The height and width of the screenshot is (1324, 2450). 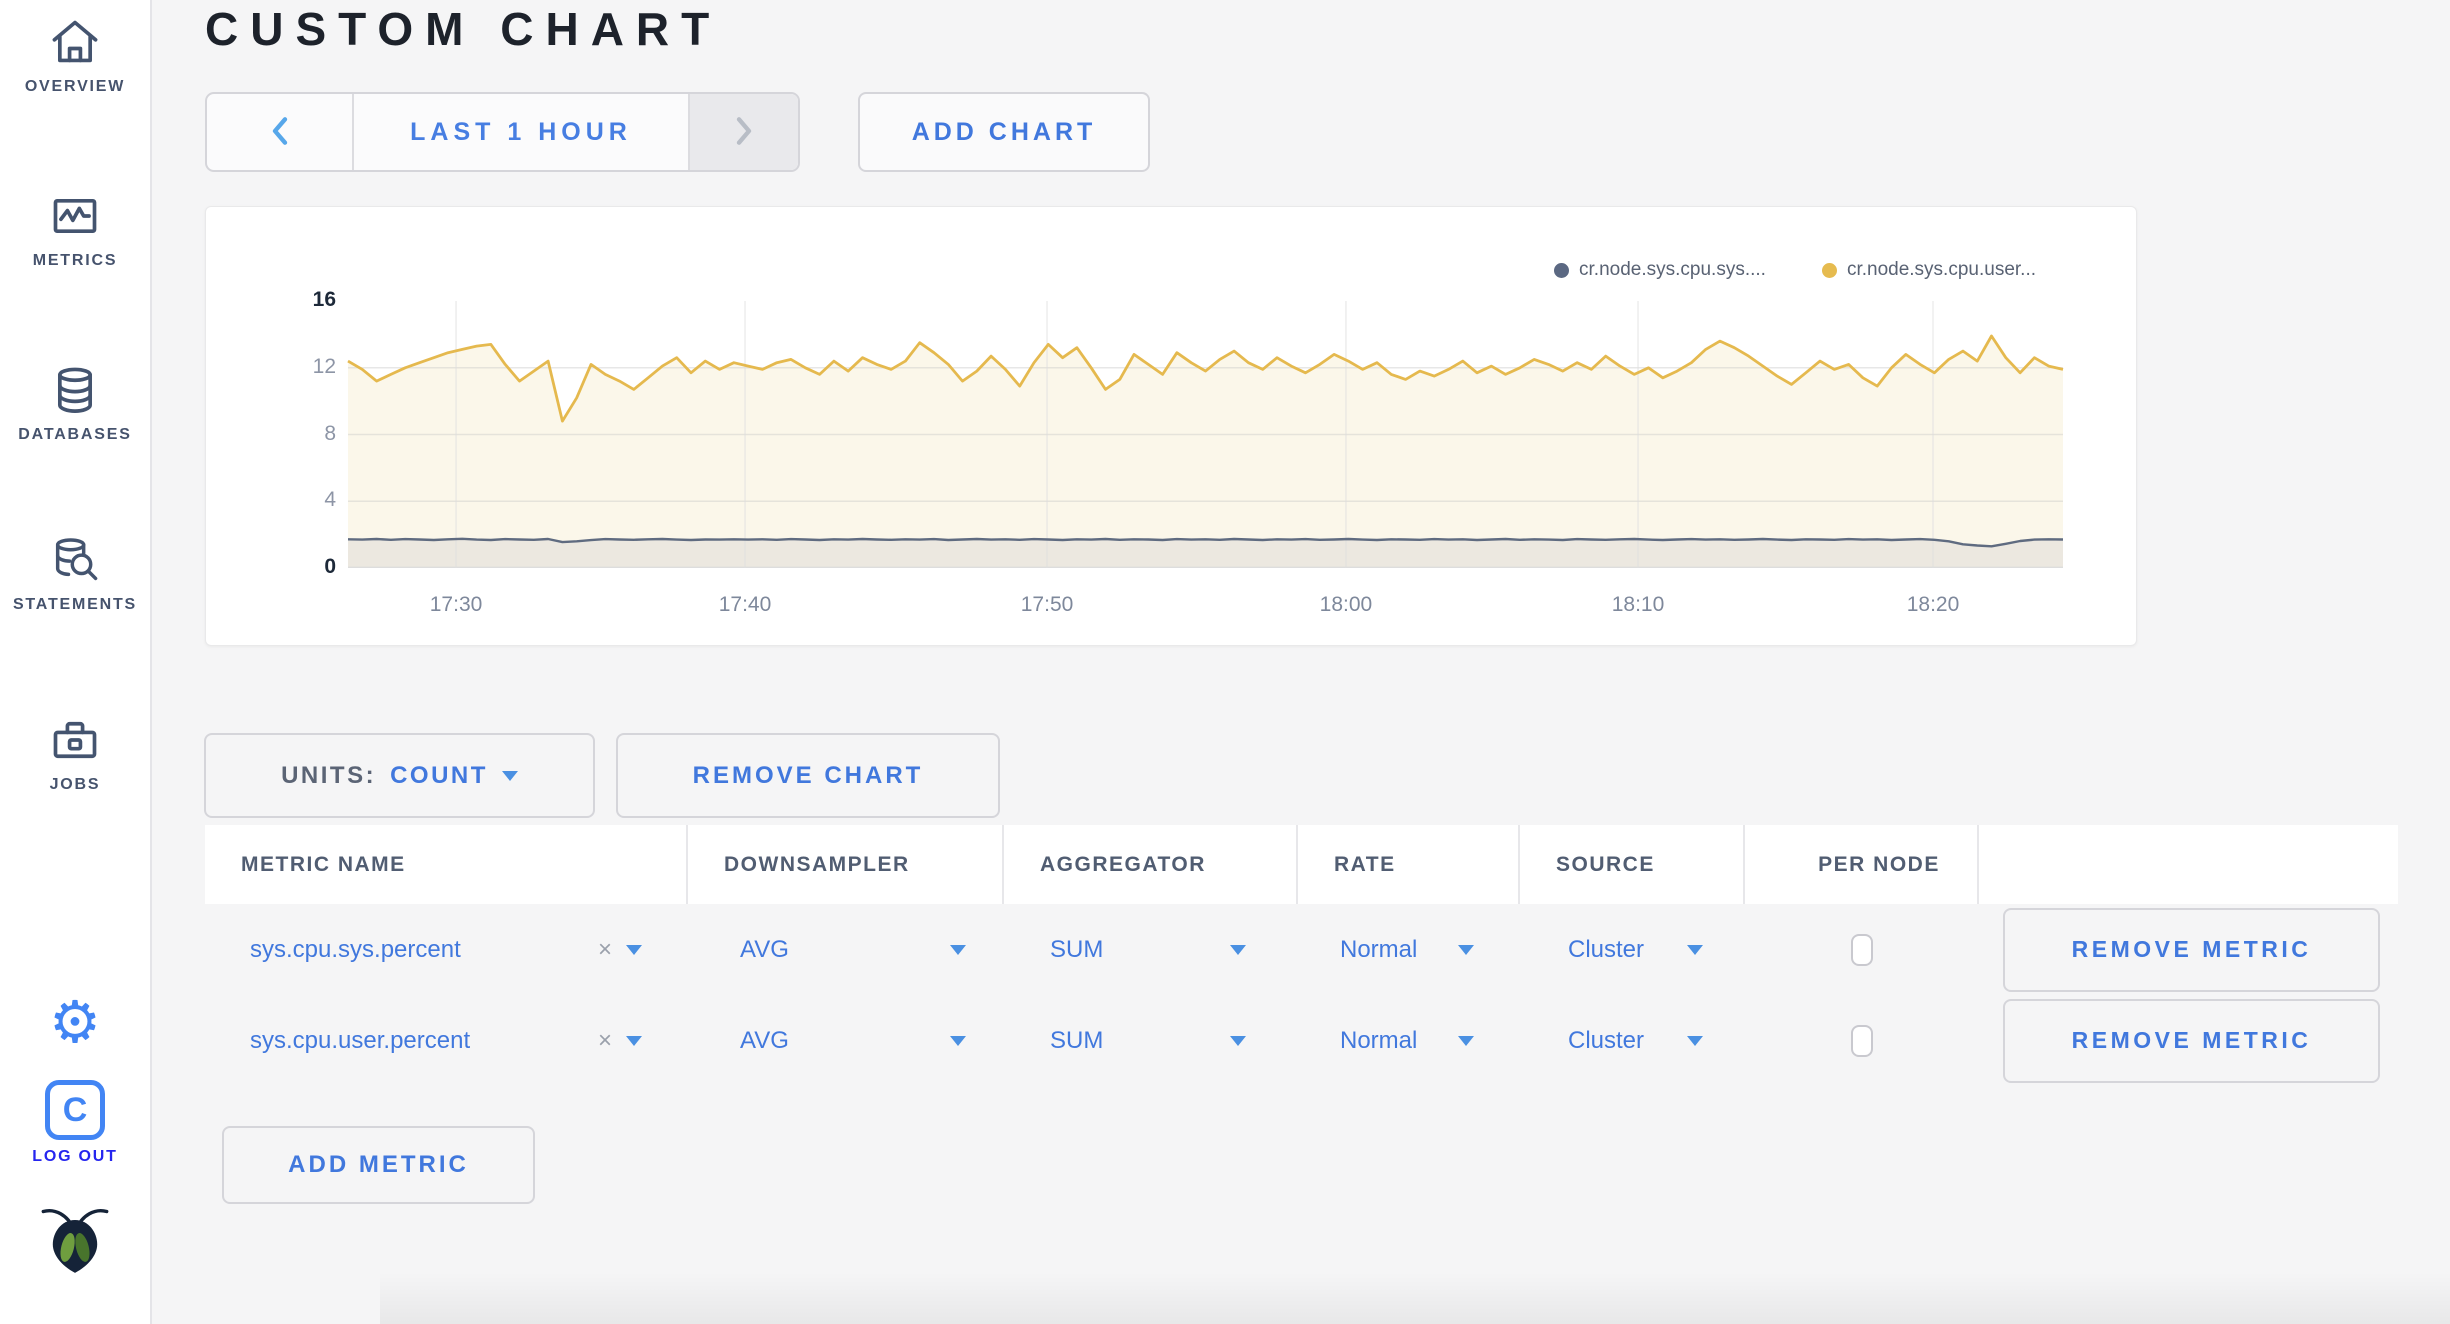 I want to click on units-dropdown: UNITS: COUNT, so click(x=399, y=775).